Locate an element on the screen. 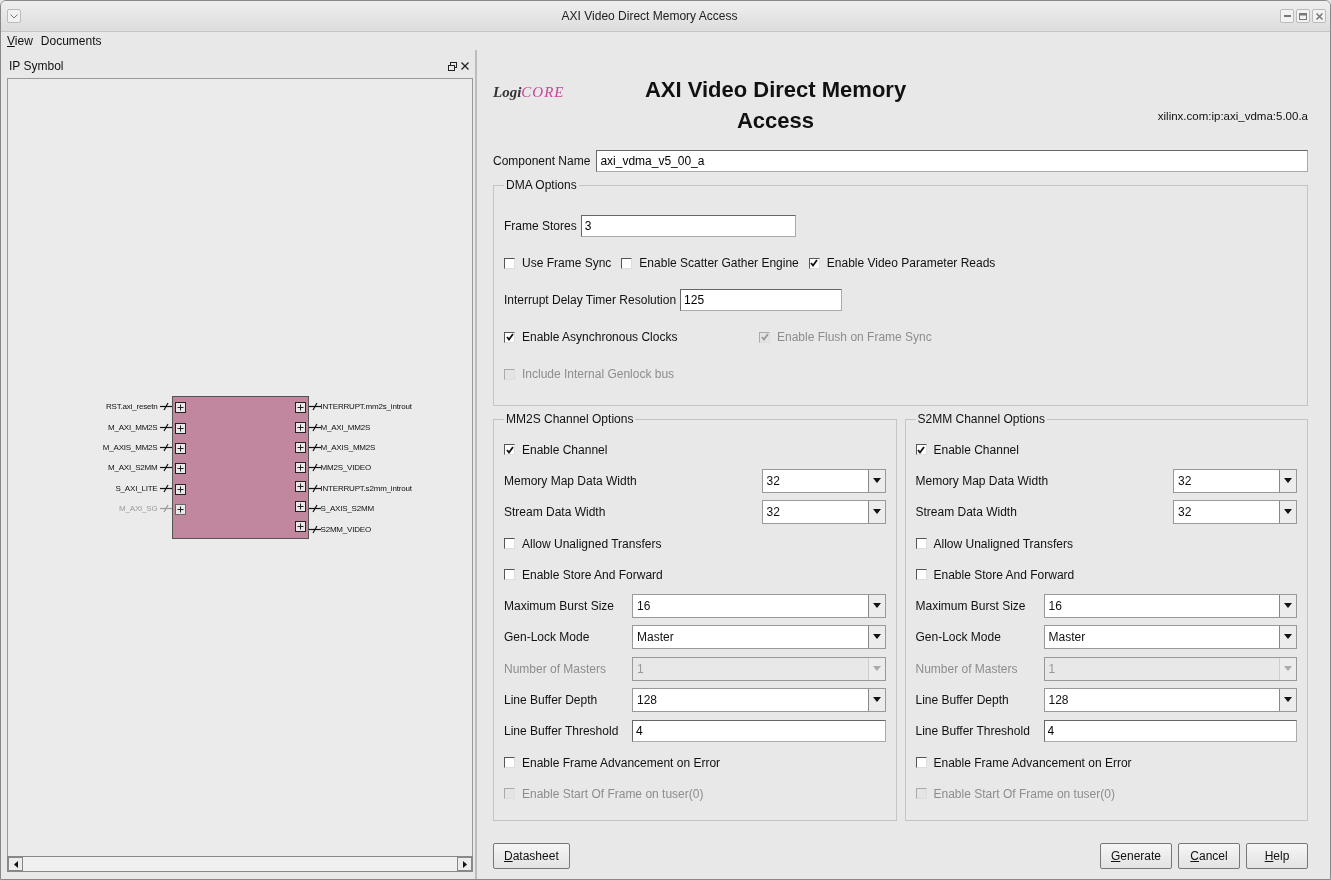  scroll-right-button is located at coordinates (464, 864).